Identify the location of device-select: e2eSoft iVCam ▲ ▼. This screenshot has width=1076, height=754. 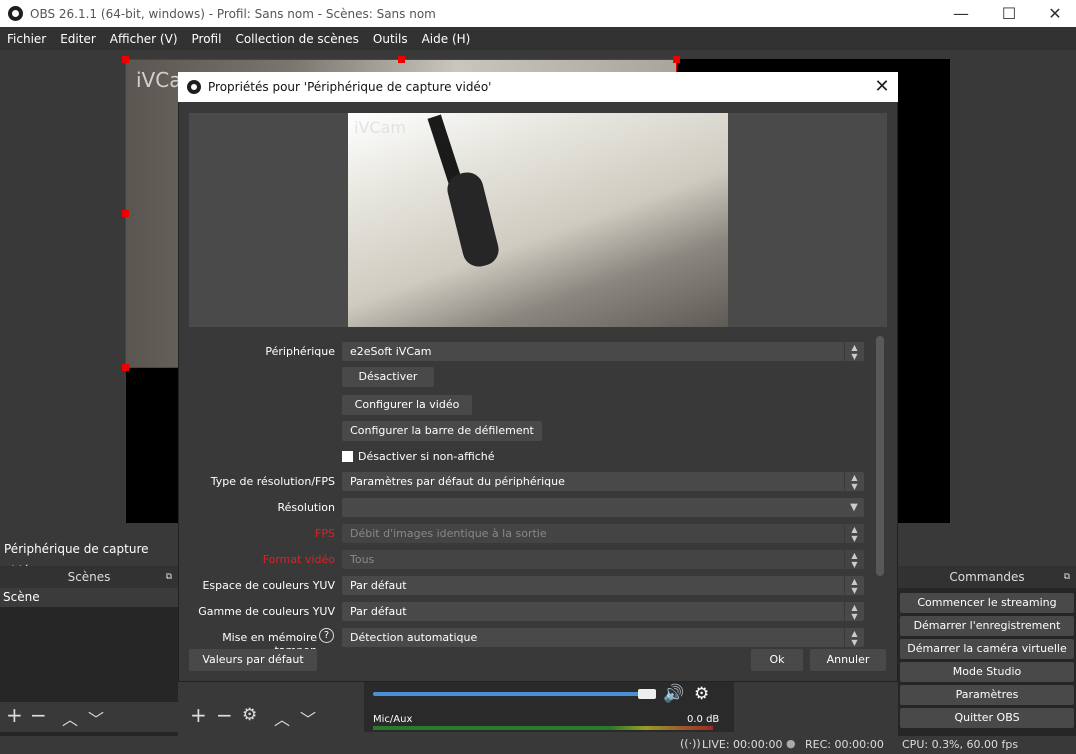
(603, 351).